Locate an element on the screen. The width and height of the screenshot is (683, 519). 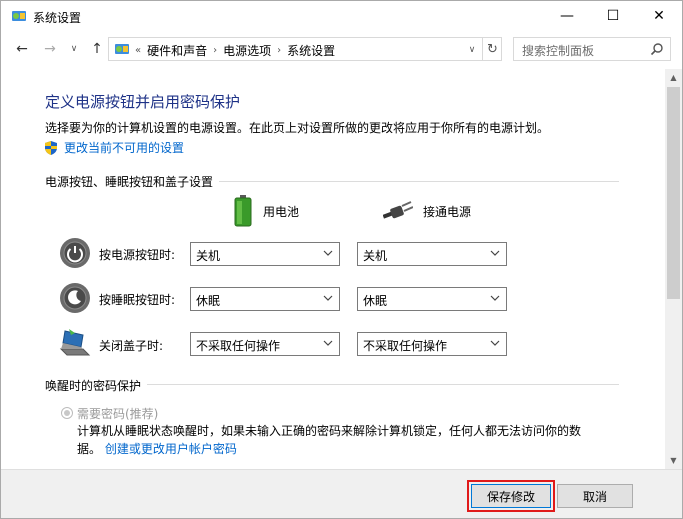
lid-close-plugged-select: 不采取任何操作 is located at coordinates (432, 344).